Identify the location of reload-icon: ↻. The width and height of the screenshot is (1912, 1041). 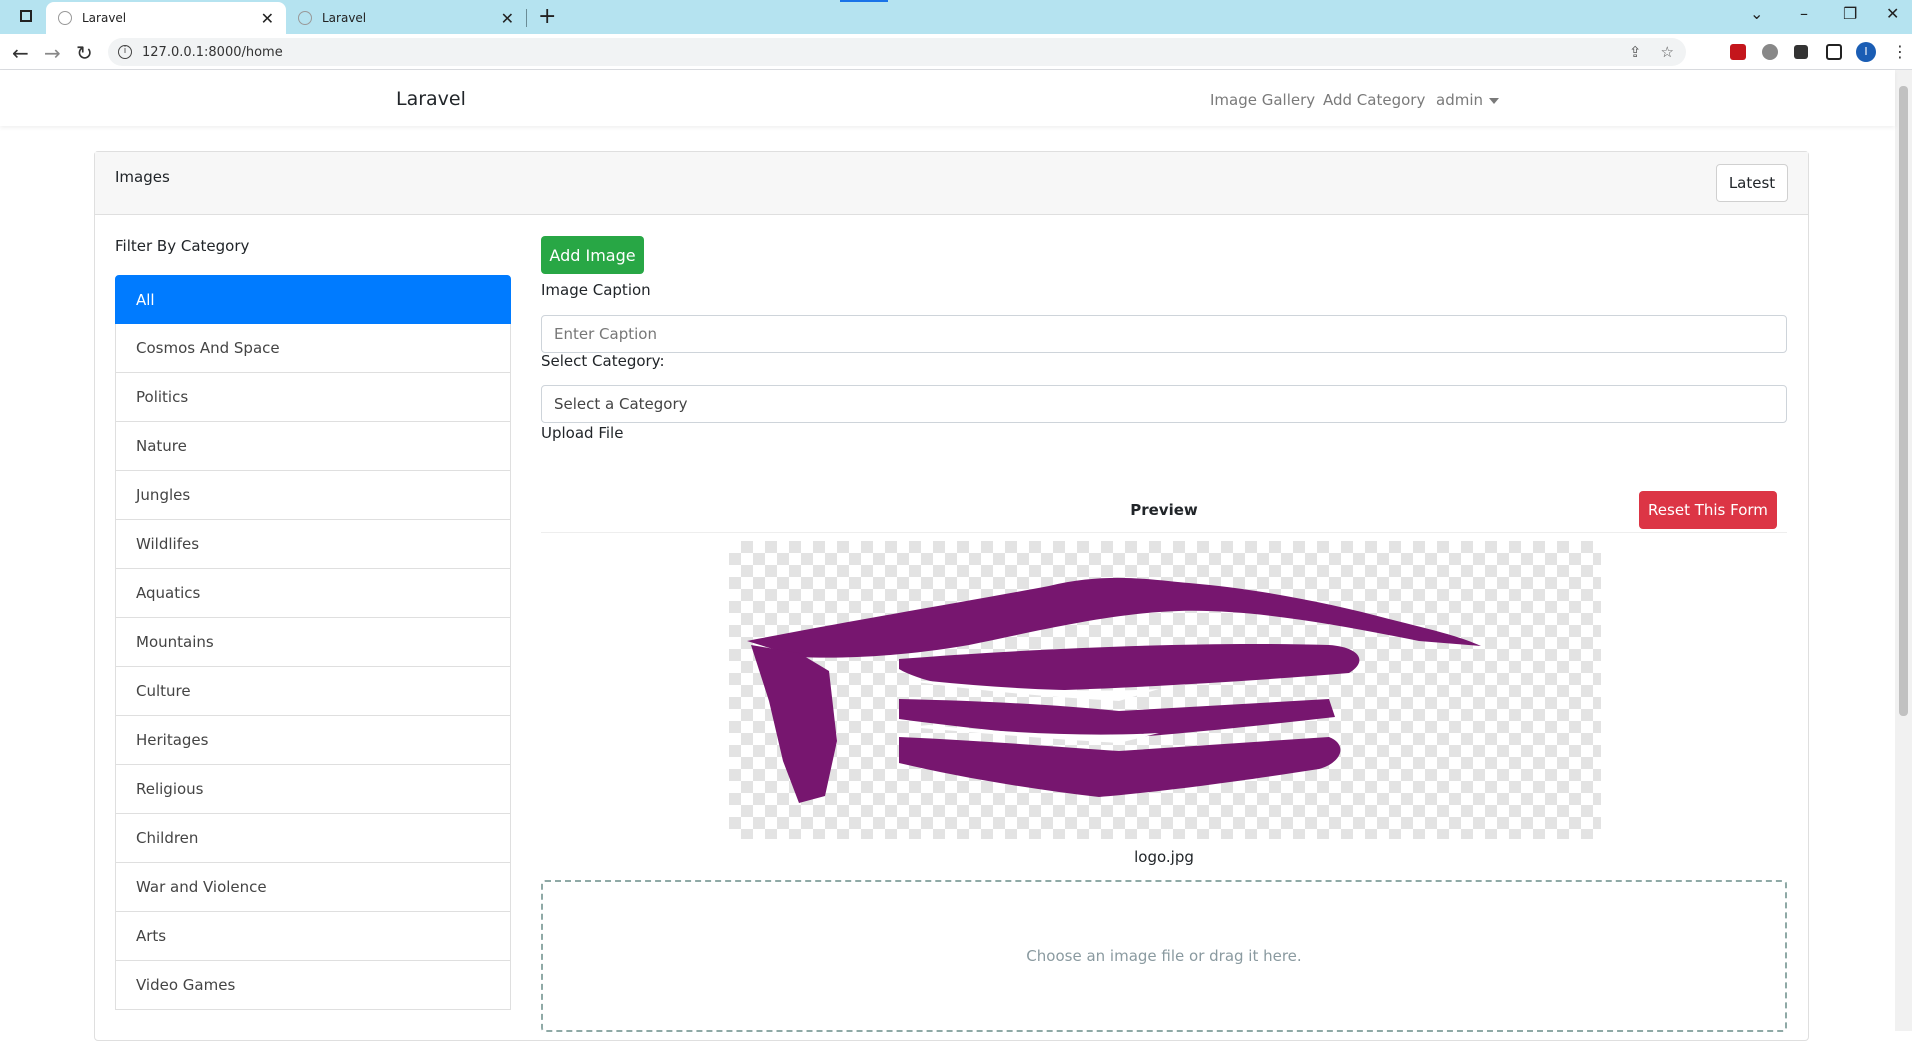
(84, 53).